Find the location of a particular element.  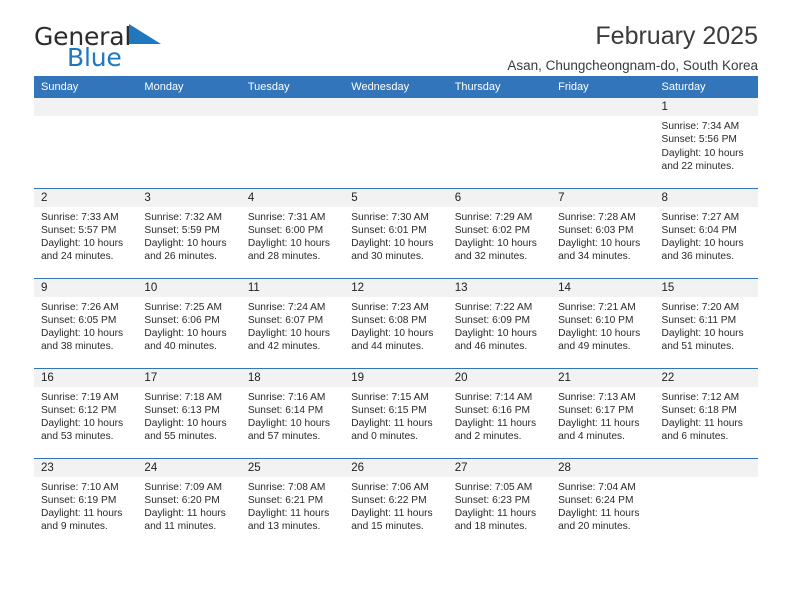

daylight-duration-line2: and 6 minutes. is located at coordinates (695, 437).